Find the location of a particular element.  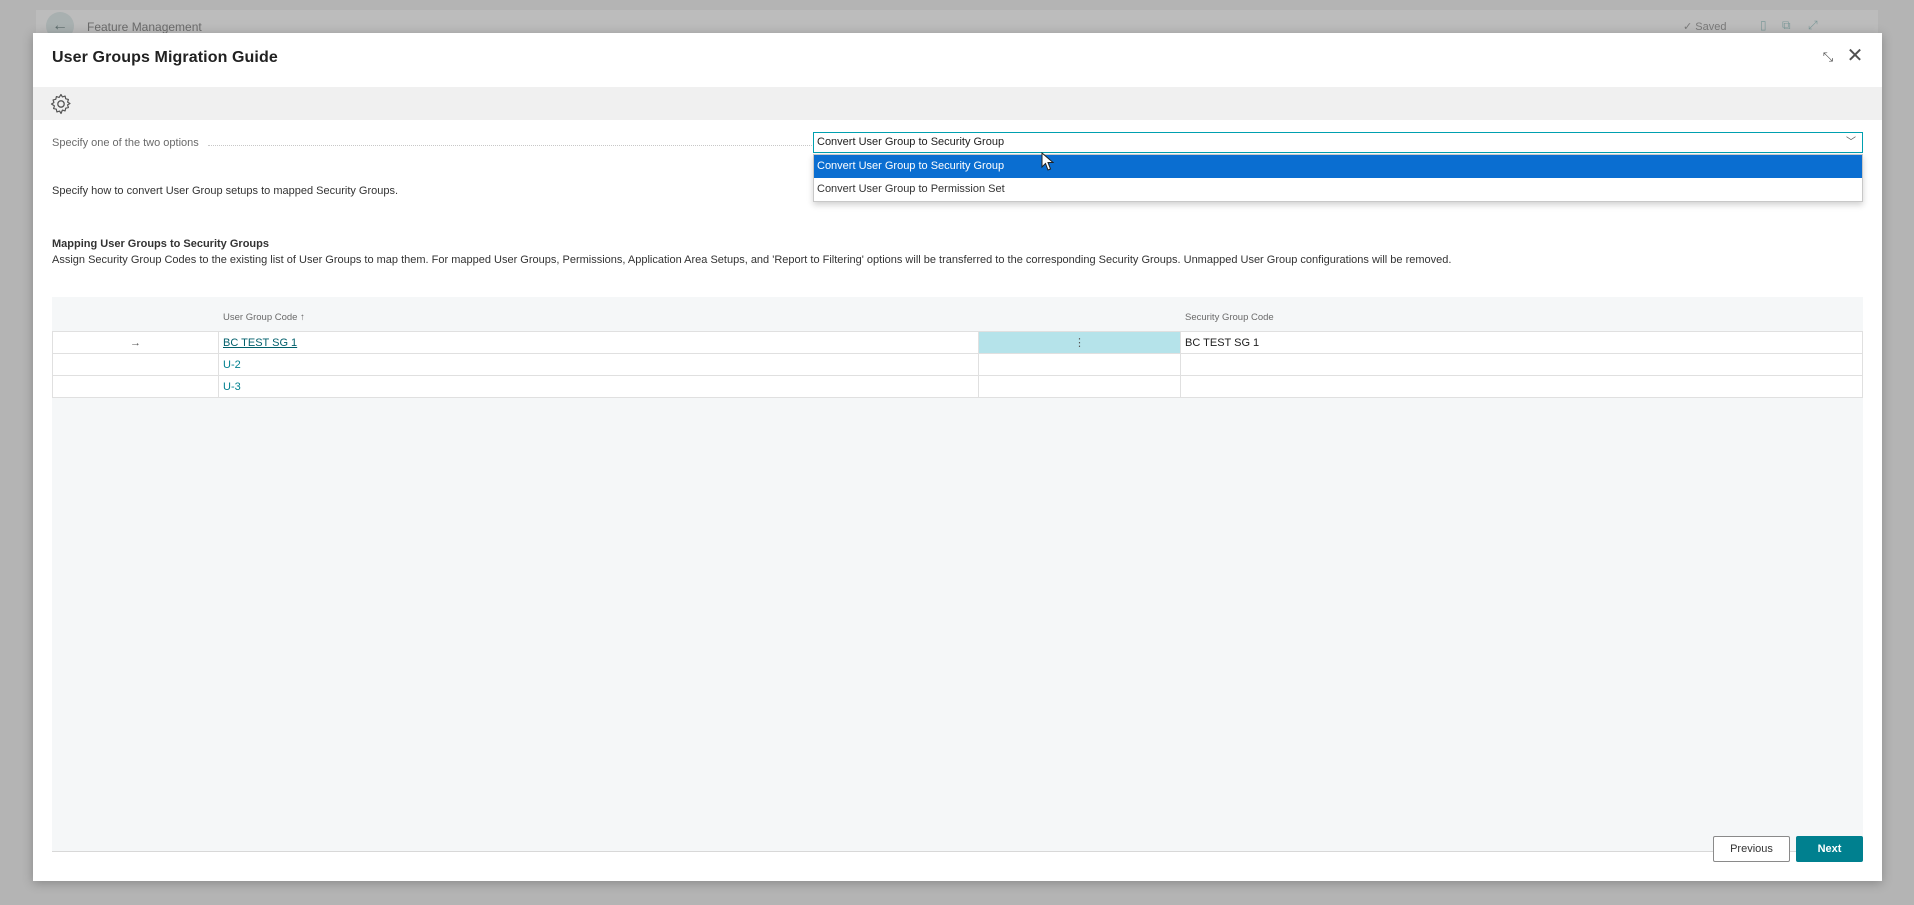

previous-button: Previous is located at coordinates (1751, 849).